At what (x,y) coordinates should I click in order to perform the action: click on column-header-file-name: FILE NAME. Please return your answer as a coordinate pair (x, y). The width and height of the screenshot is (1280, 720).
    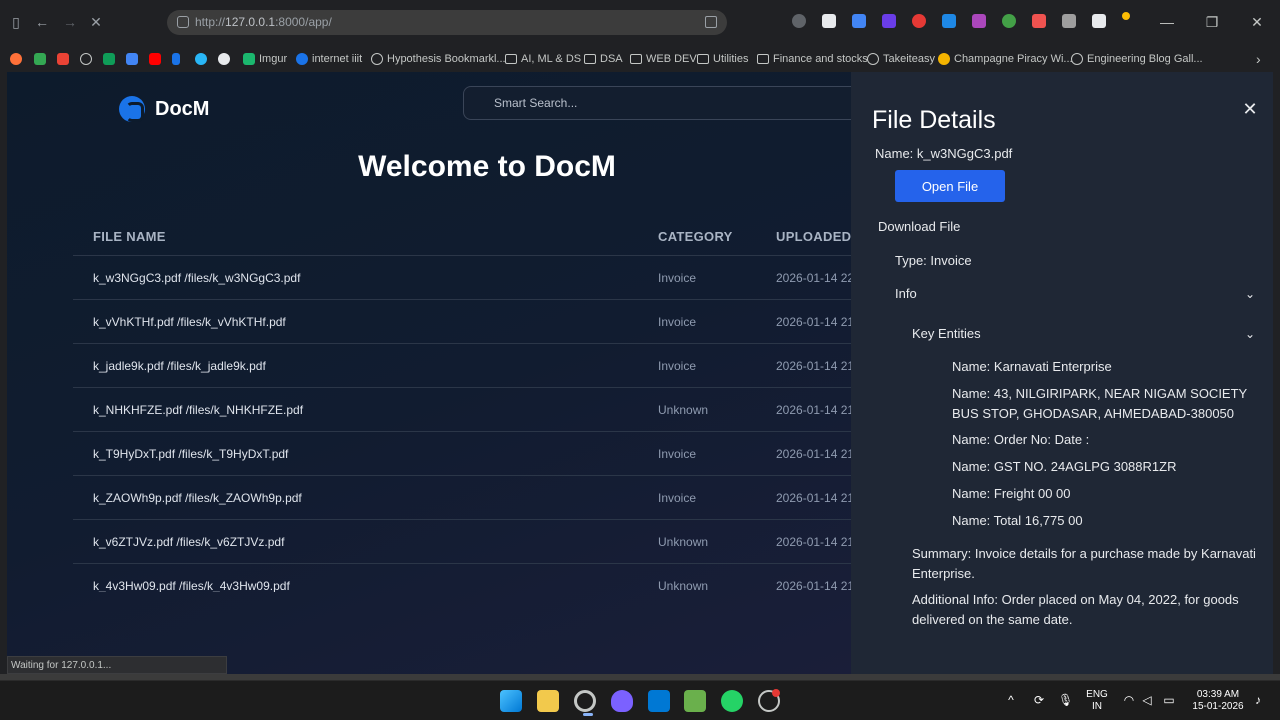
    Looking at the image, I should click on (129, 236).